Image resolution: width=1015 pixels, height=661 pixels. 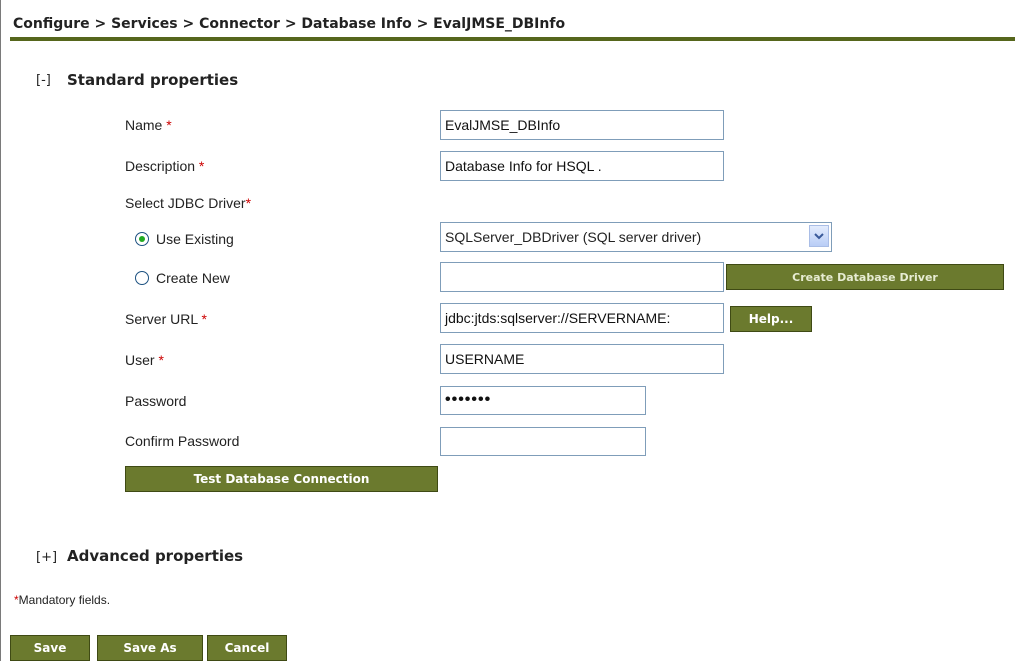 I want to click on chevron-down-icon, so click(x=819, y=236).